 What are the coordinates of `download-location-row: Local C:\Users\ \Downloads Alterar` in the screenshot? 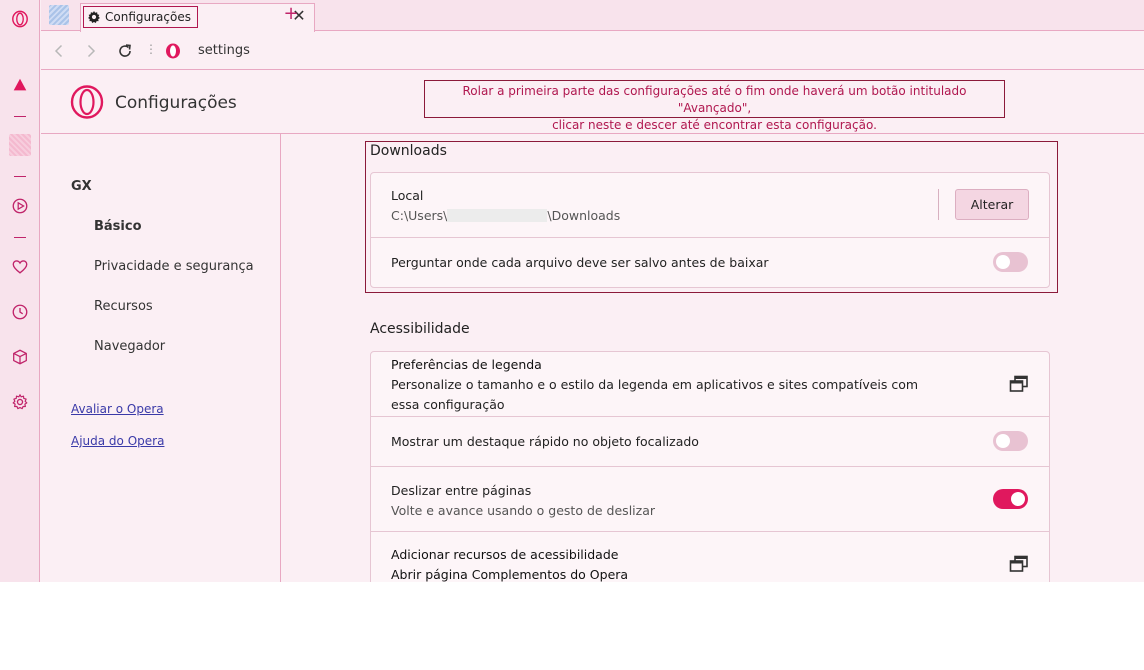 It's located at (710, 205).